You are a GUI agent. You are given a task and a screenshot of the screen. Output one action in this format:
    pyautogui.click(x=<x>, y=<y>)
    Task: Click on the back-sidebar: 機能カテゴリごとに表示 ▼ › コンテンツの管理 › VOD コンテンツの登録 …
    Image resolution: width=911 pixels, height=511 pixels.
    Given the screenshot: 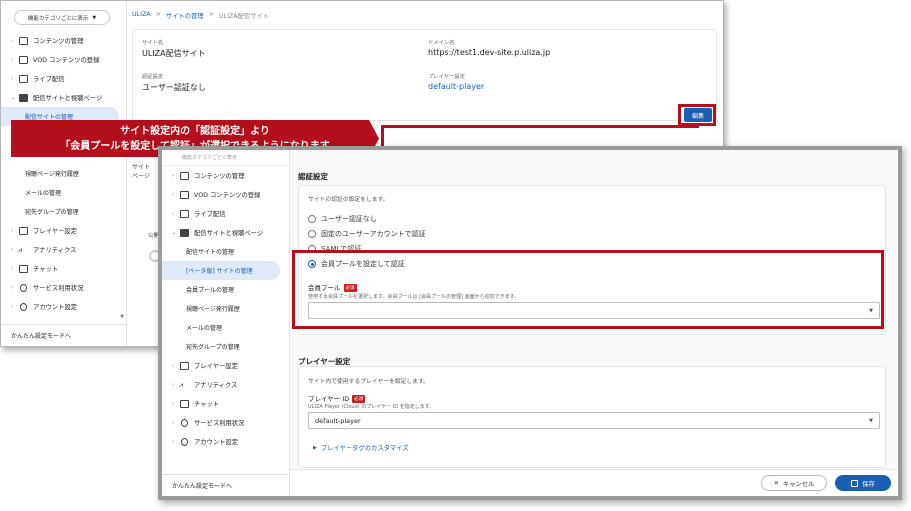 What is the action you would take?
    pyautogui.click(x=64, y=173)
    